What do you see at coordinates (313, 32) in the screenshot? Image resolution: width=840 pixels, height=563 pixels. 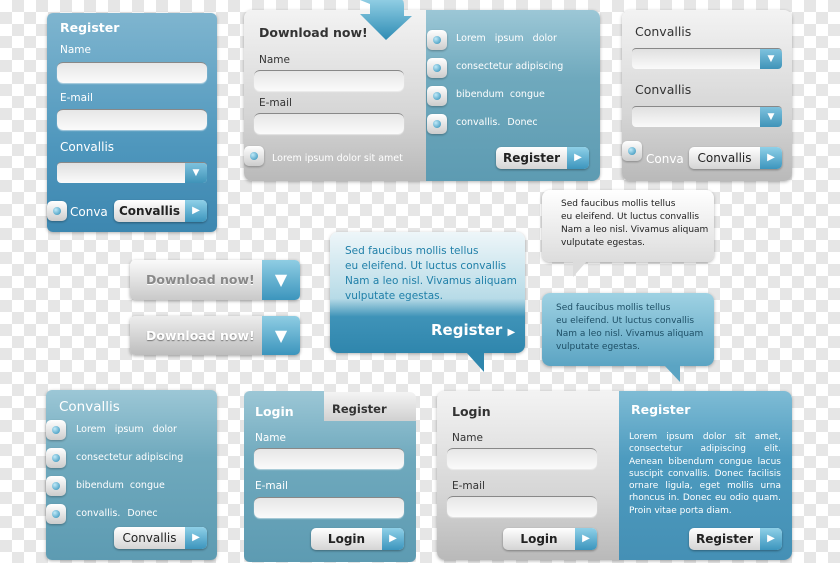 I see `download-title: Download now!` at bounding box center [313, 32].